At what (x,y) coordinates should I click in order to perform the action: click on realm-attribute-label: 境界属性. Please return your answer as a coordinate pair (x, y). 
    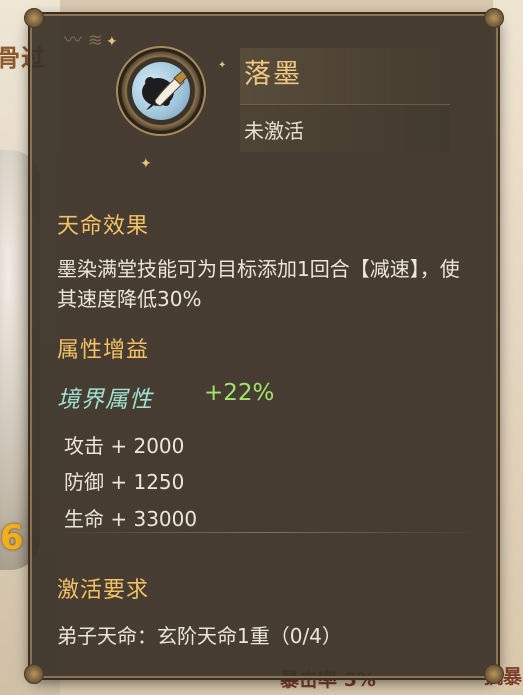
    Looking at the image, I should click on (105, 400).